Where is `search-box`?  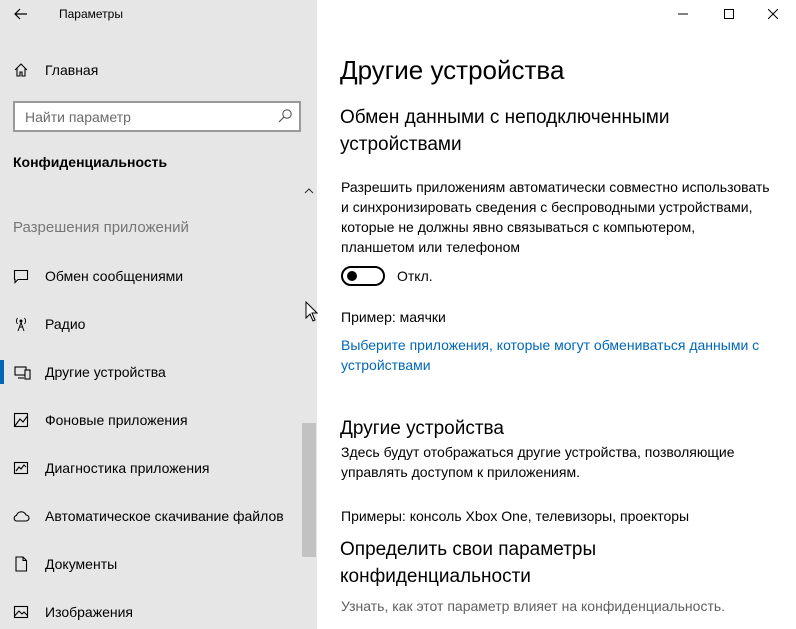 search-box is located at coordinates (157, 116).